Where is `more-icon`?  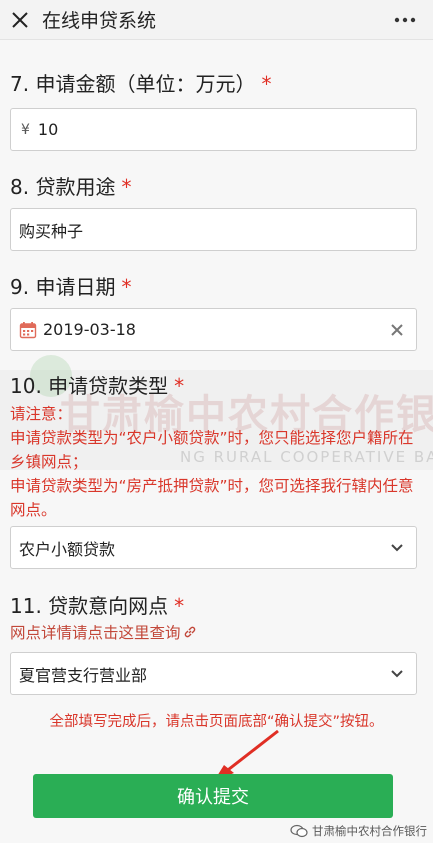
more-icon is located at coordinates (405, 20).